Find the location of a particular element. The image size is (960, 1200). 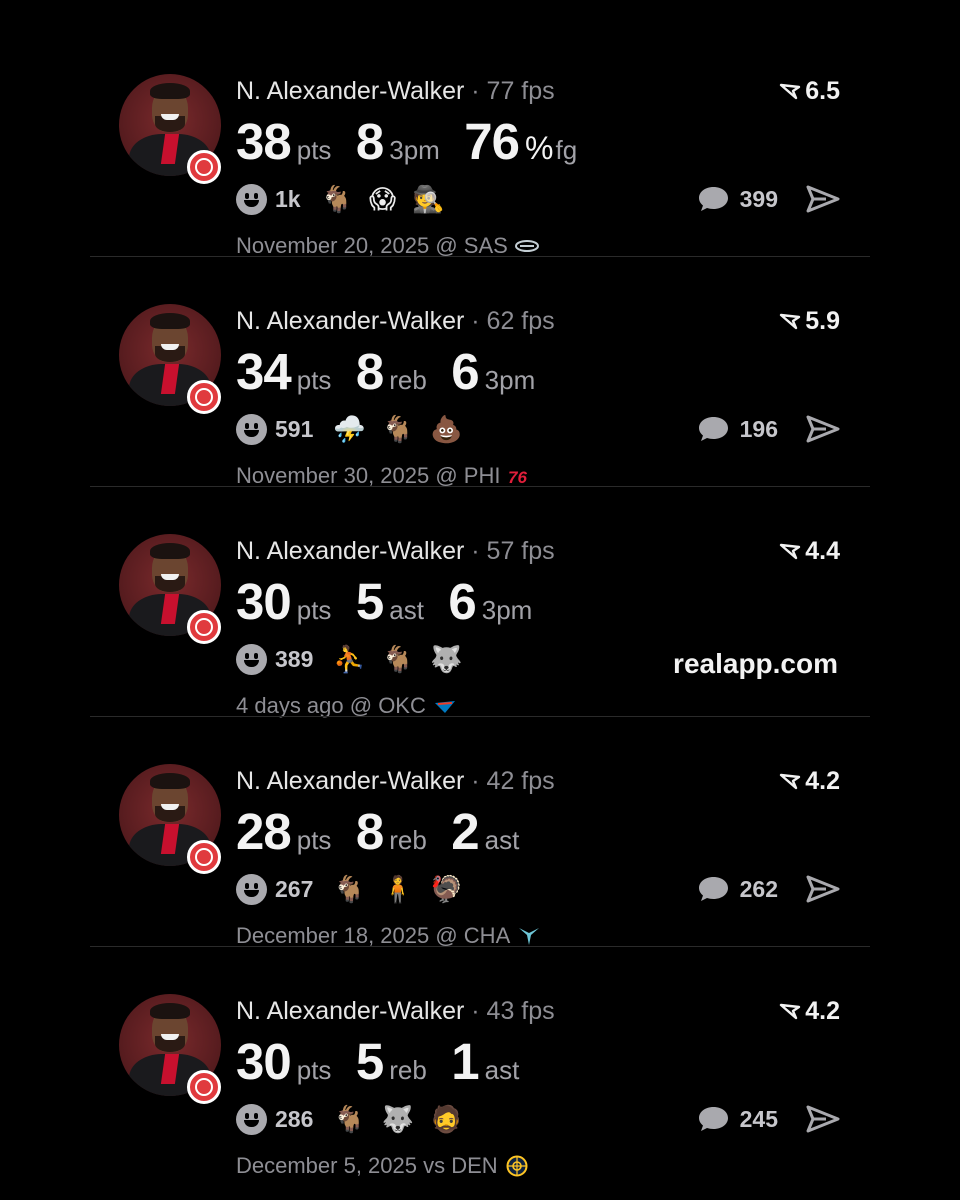

stat-value: 34 is located at coordinates (264, 371).